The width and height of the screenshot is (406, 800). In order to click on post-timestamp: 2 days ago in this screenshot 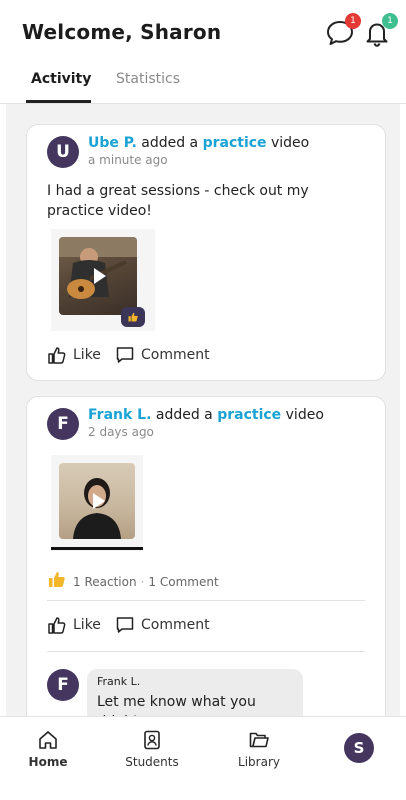, I will do `click(121, 432)`.